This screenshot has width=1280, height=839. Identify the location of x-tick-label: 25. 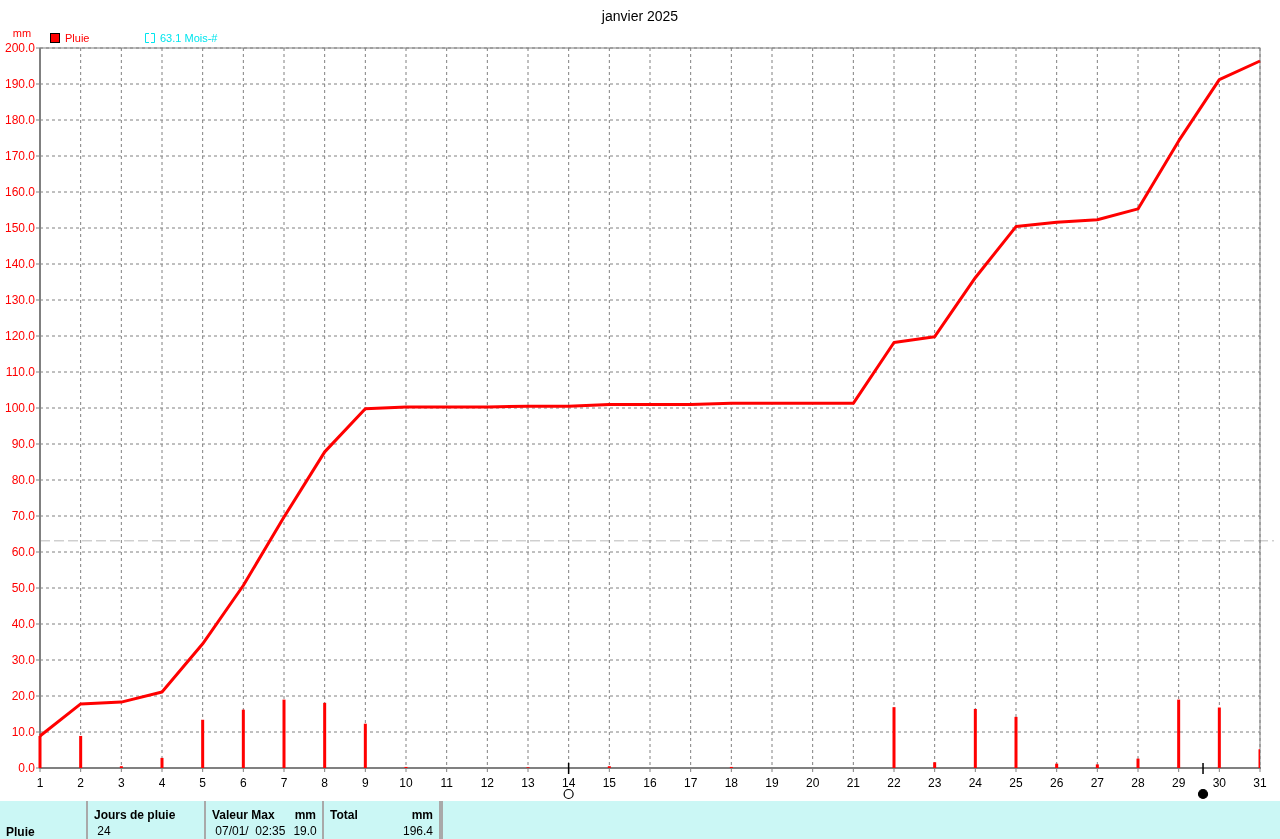
(1016, 783).